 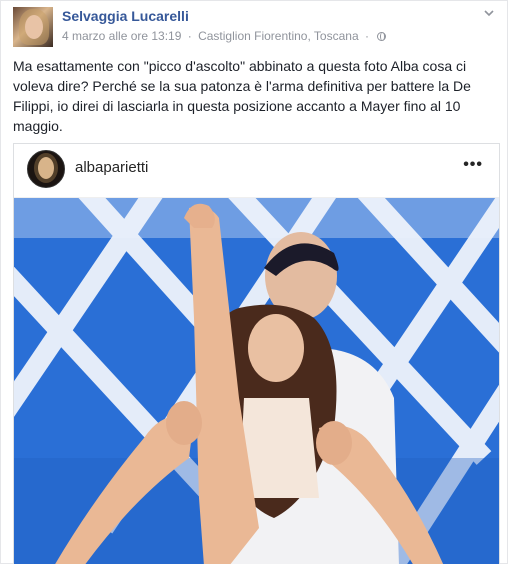 What do you see at coordinates (111, 167) in the screenshot?
I see `instagram-username: albaparietti` at bounding box center [111, 167].